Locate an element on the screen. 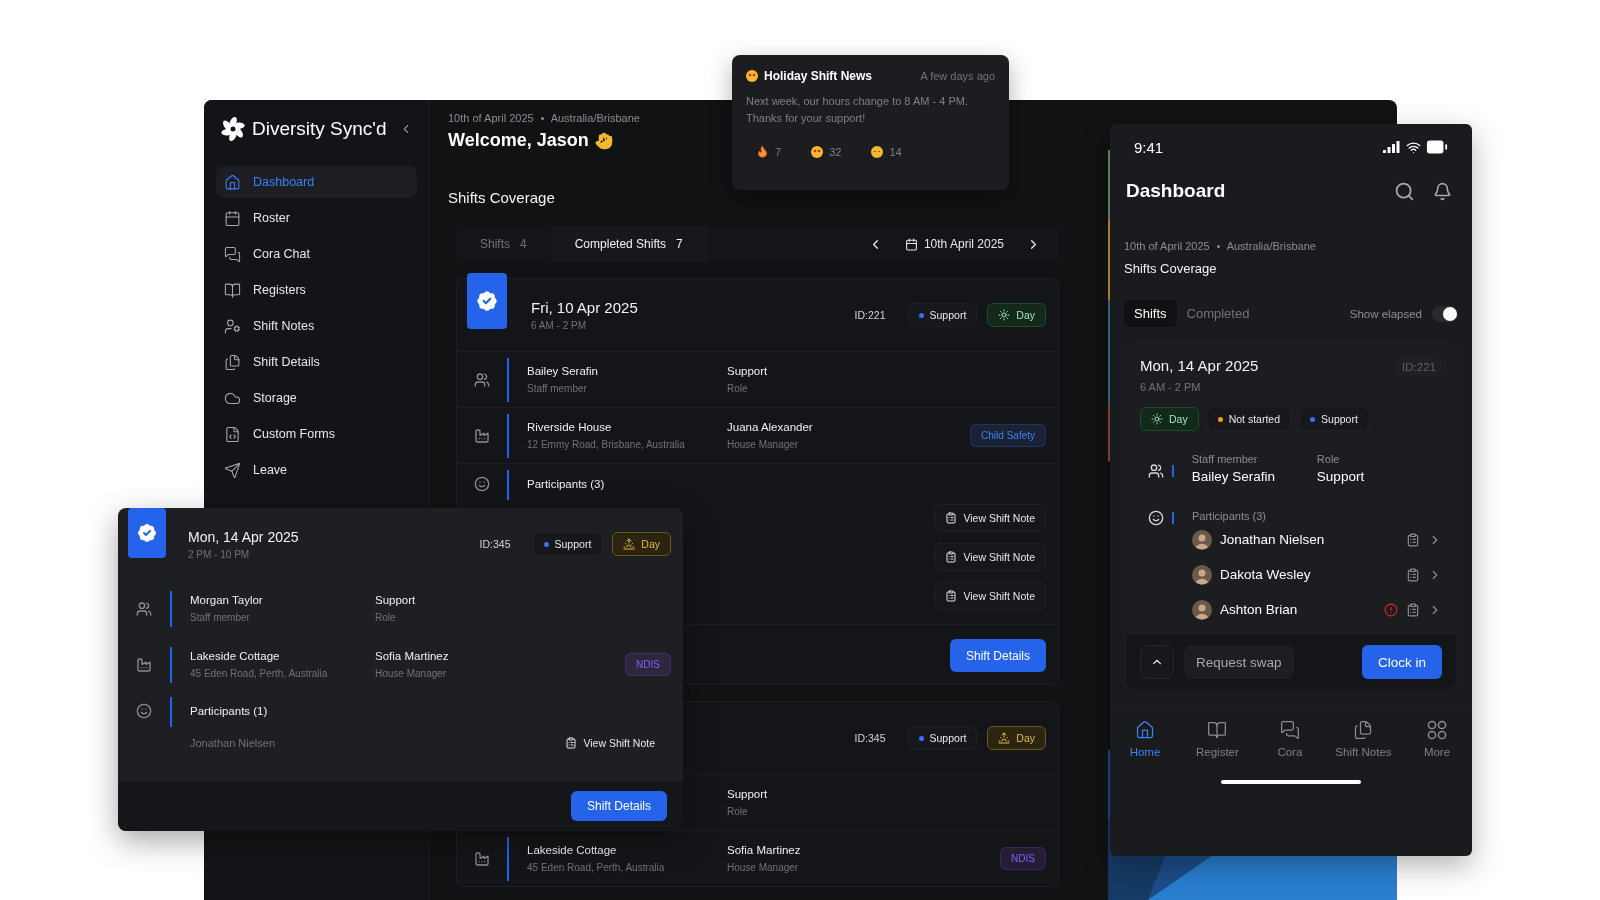 This screenshot has height=900, width=1600. tab-bar-item: Register is located at coordinates (1217, 739).